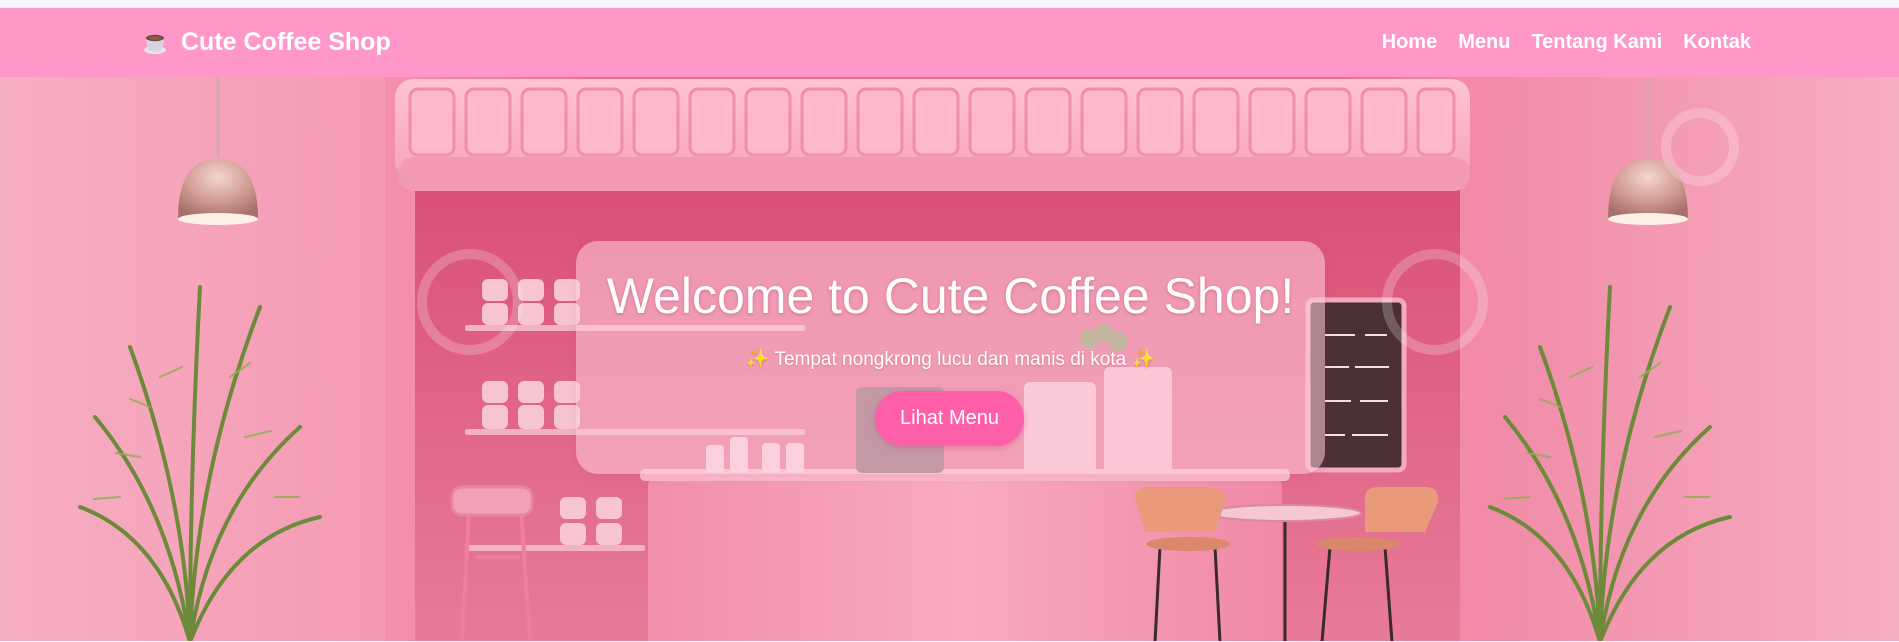 This screenshot has height=642, width=1899. What do you see at coordinates (1484, 42) in the screenshot?
I see `nav-link-menu: Menu` at bounding box center [1484, 42].